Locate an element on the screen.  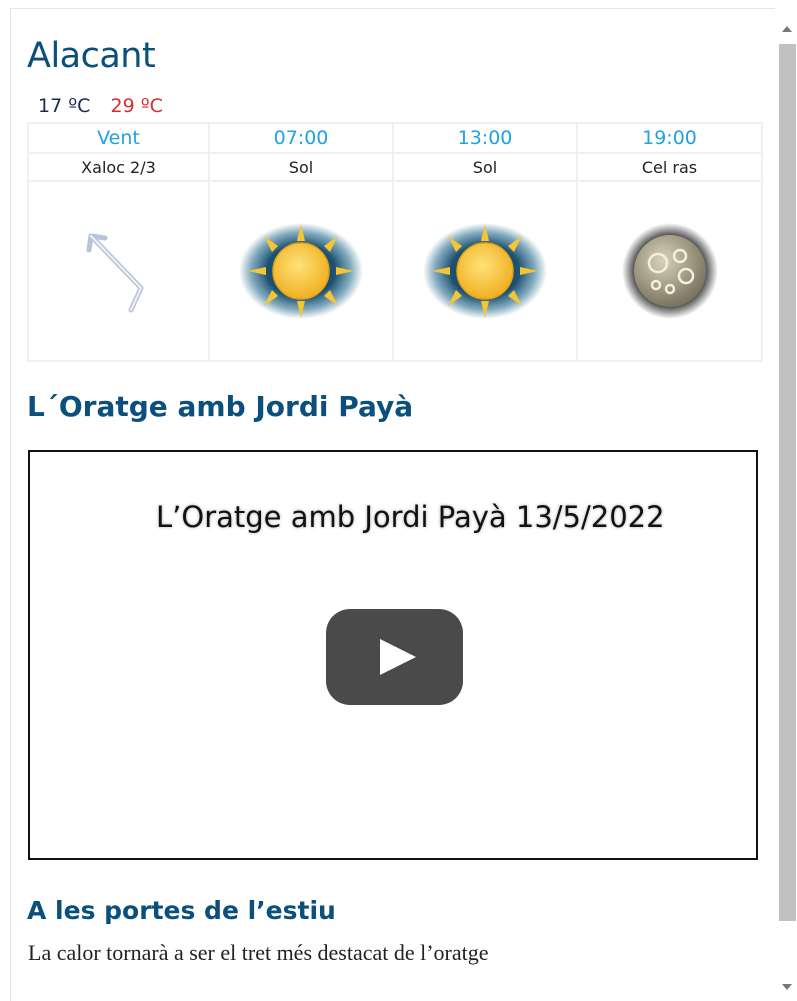
header-wind: Vent is located at coordinates (118, 138).